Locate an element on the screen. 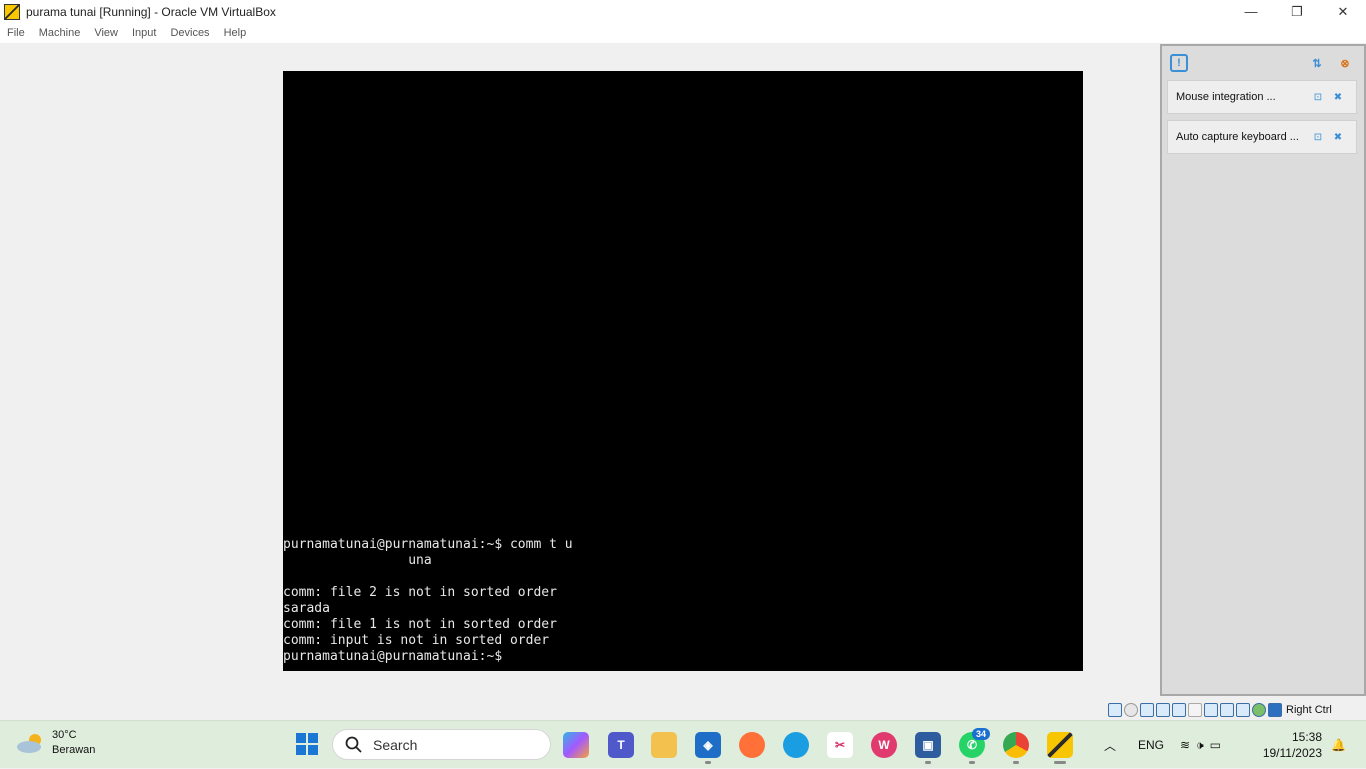 This screenshot has width=1366, height=769. search-label: Search is located at coordinates (395, 744).